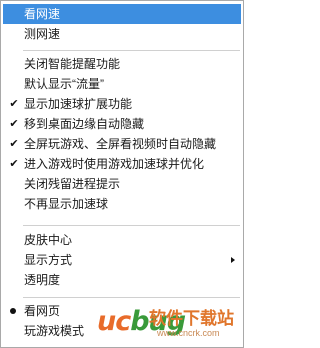 This screenshot has width=320, height=348. I want to click on submenu-arrow-icon, so click(233, 260).